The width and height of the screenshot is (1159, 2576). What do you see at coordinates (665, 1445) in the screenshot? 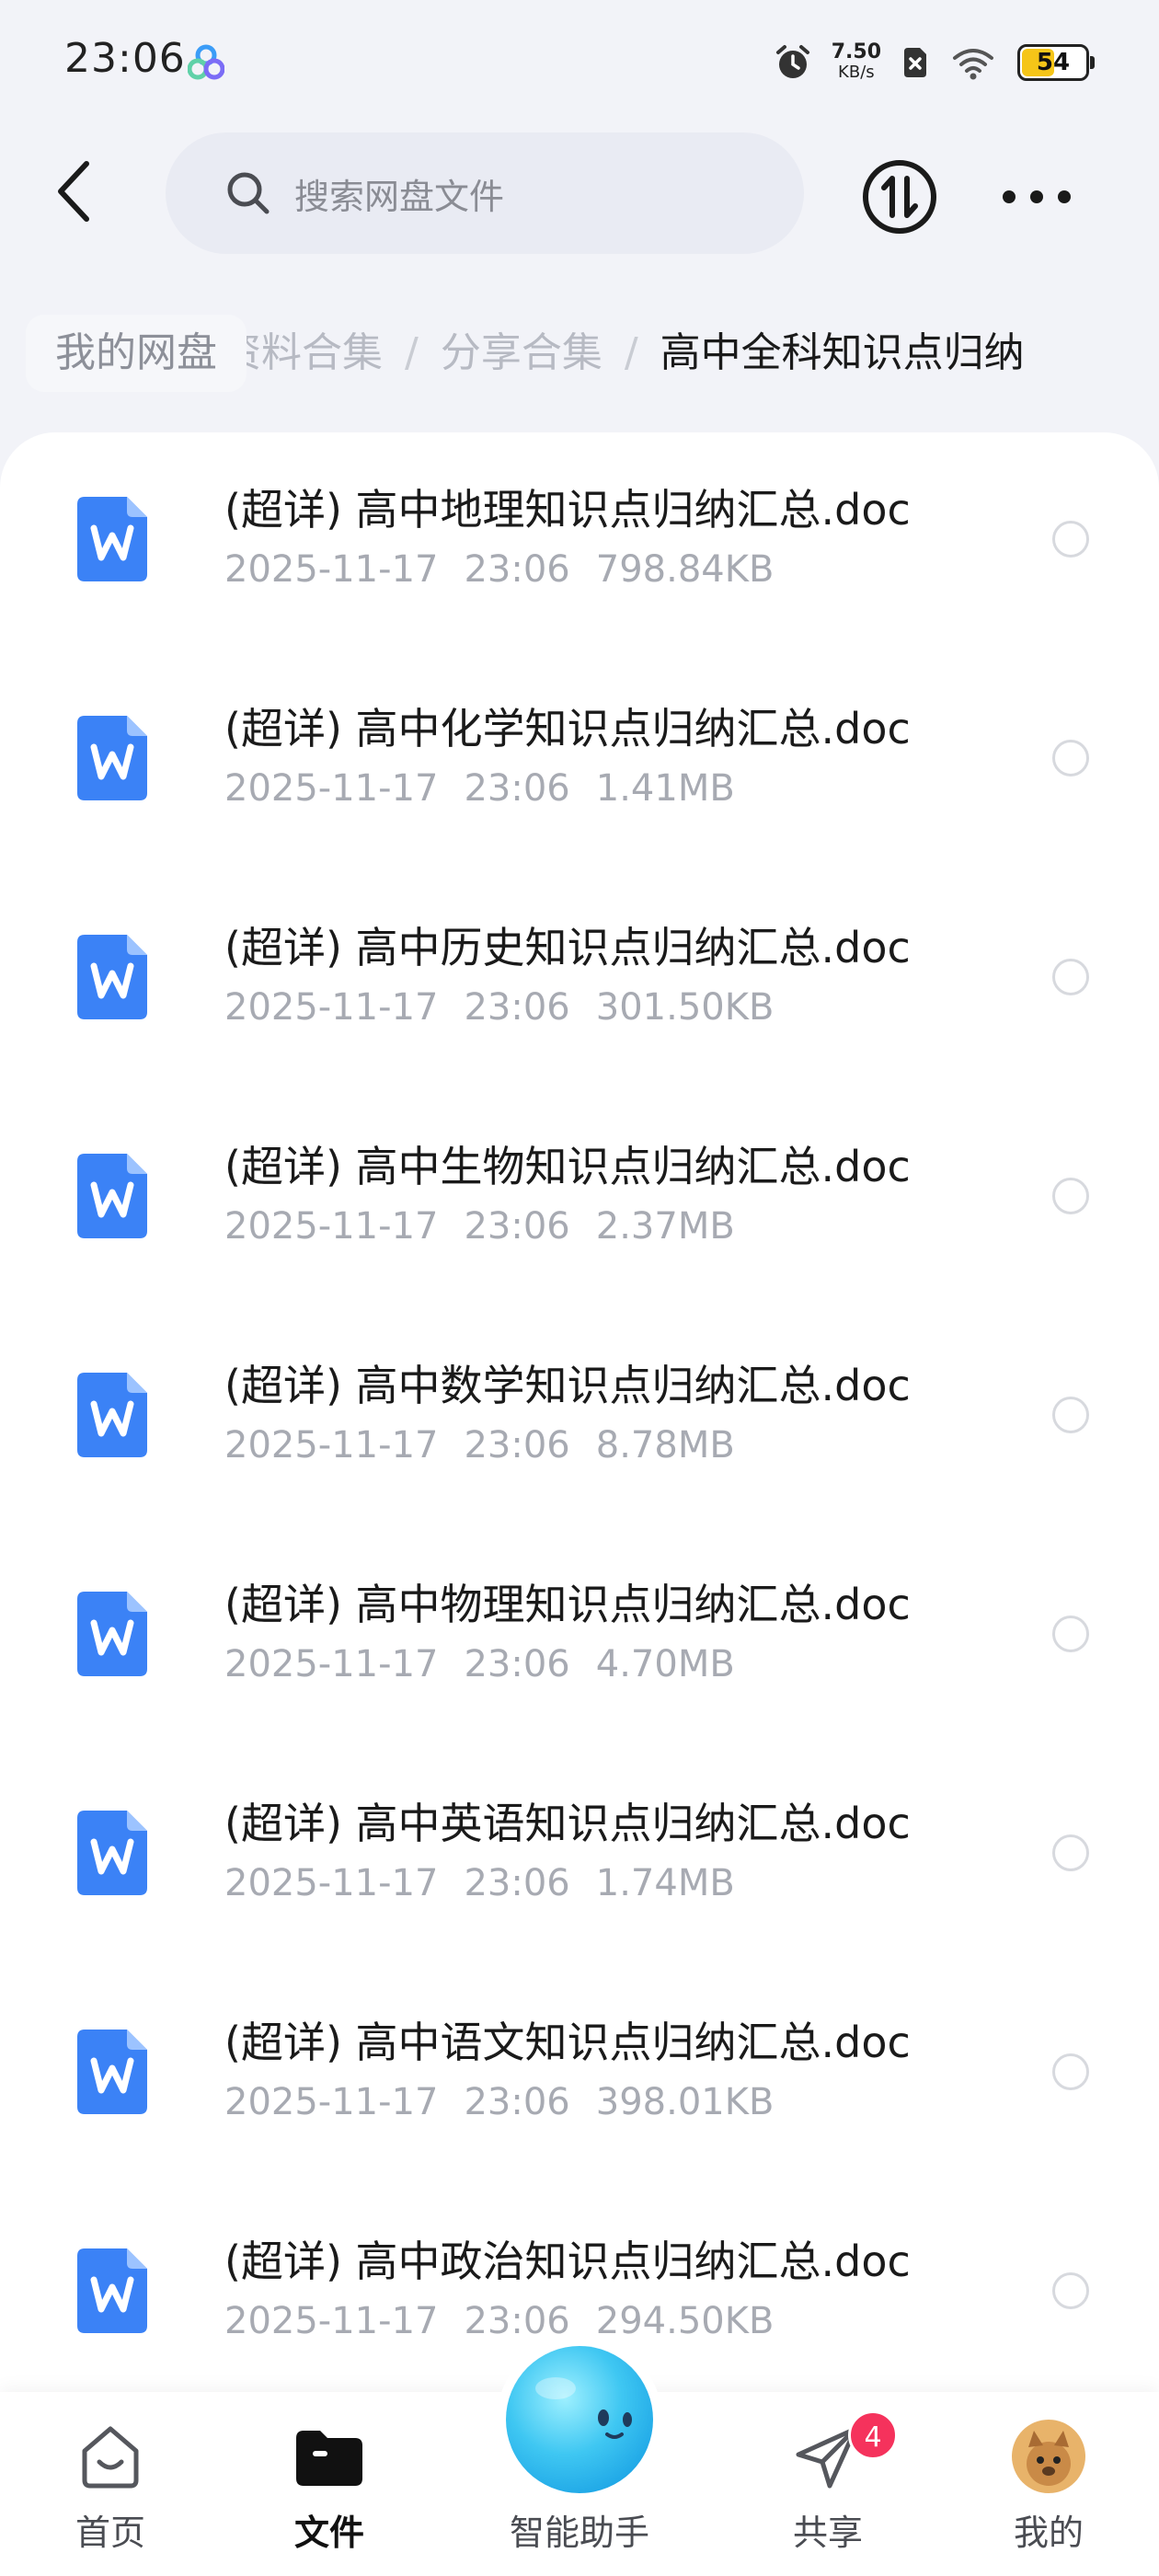
I see `file-size: 8.78MB` at bounding box center [665, 1445].